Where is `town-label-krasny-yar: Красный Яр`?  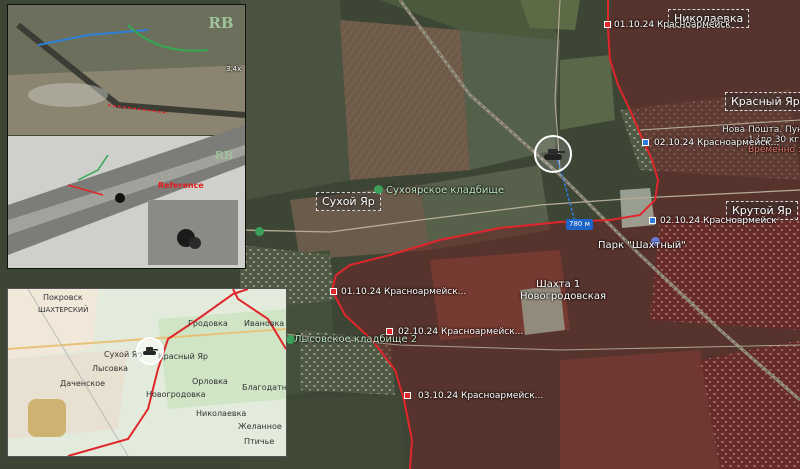
town-label-krasny-yar: Красный Яр is located at coordinates (762, 101).